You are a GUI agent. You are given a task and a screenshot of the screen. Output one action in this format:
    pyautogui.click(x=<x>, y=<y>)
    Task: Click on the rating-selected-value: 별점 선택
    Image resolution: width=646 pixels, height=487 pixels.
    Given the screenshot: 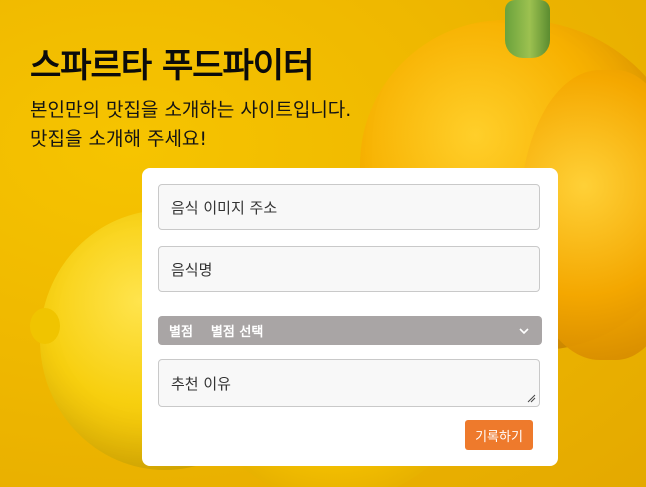 What is the action you would take?
    pyautogui.click(x=237, y=332)
    